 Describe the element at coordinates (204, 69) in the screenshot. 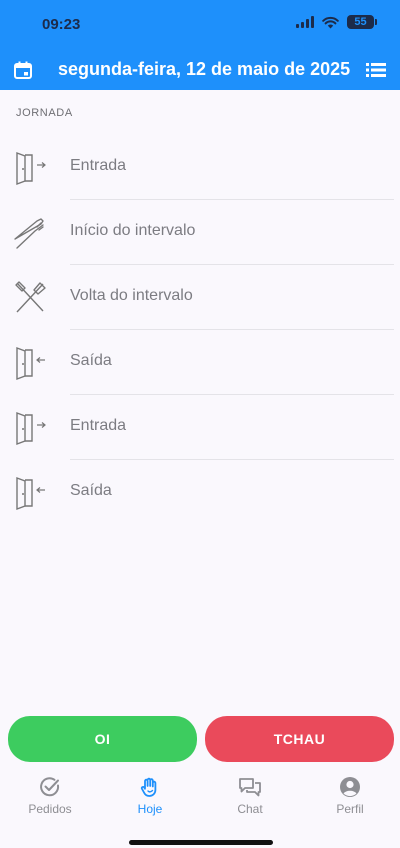

I see `page-title: segunda-feira, 12 de maio de 2025` at that location.